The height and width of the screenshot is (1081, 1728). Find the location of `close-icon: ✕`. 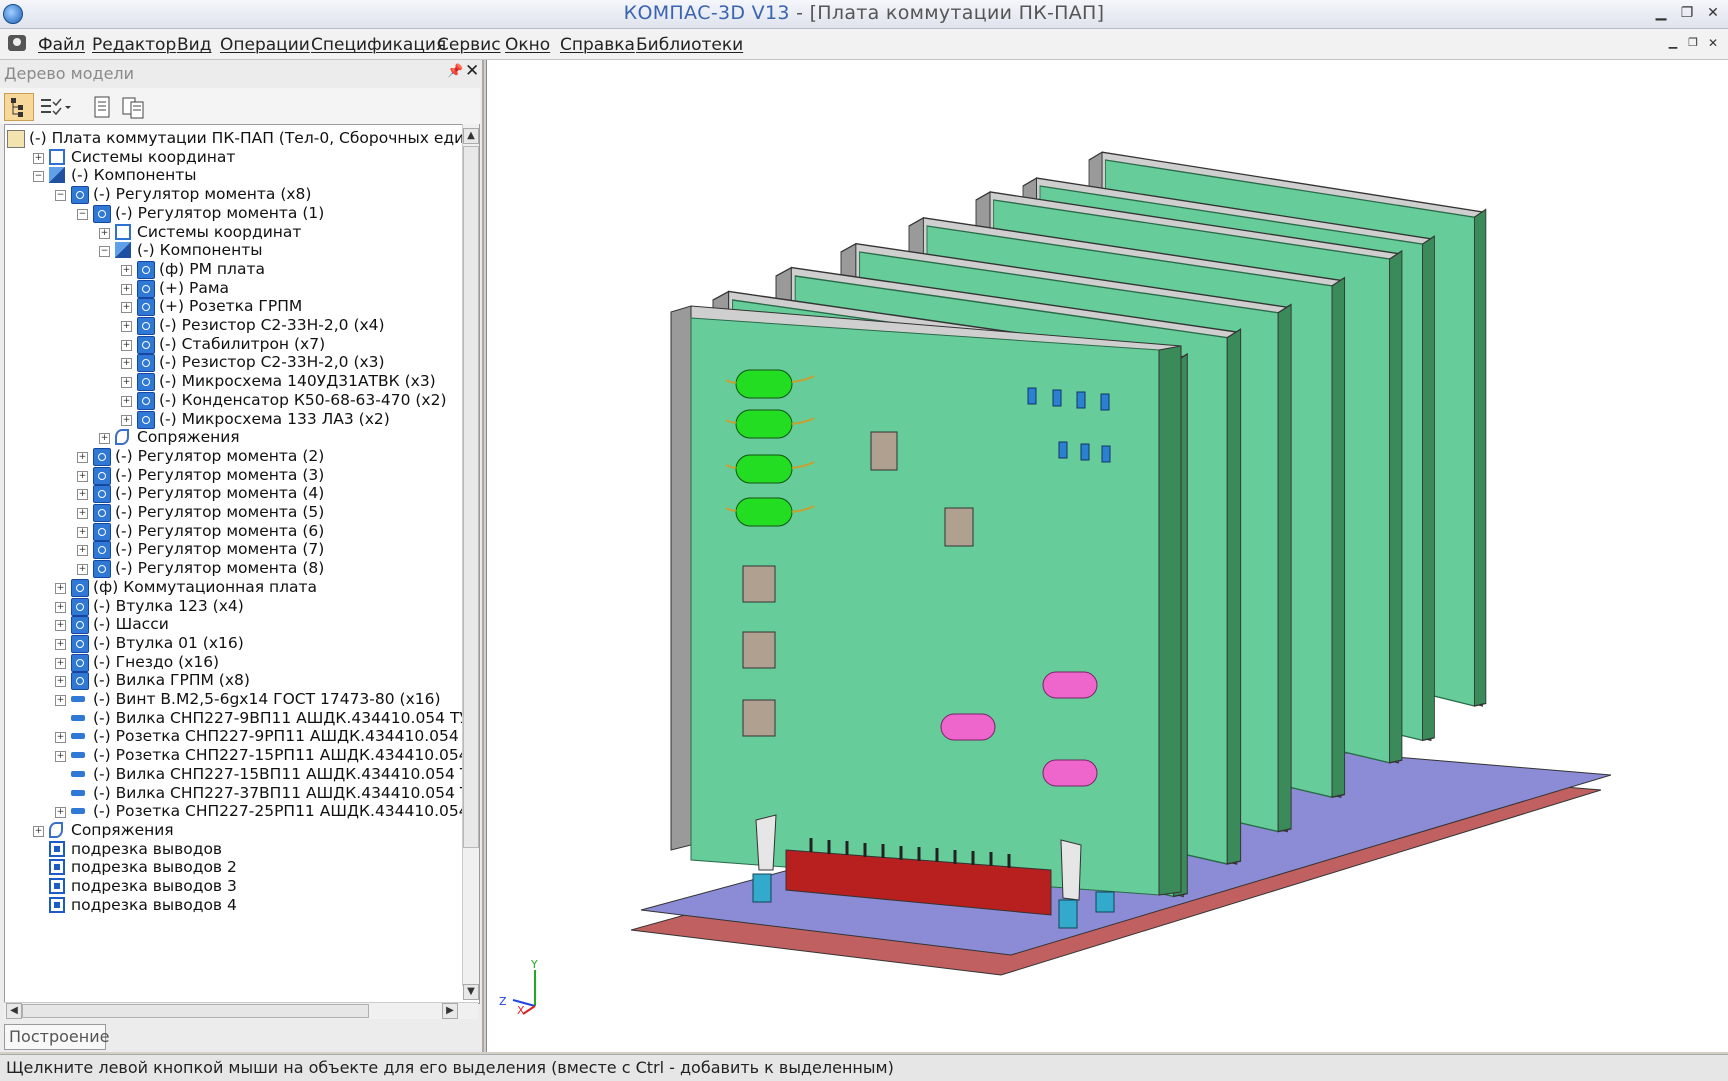

close-icon: ✕ is located at coordinates (1713, 13).